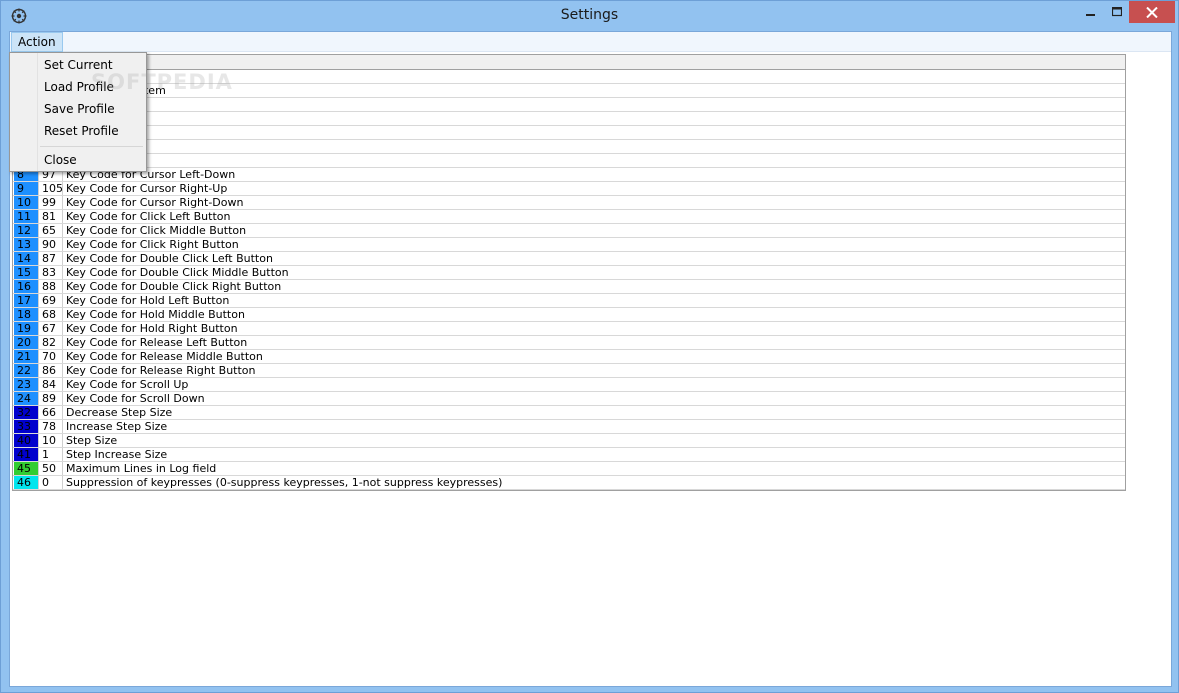  I want to click on row-description-cell: Key Code for Cursor Right-Up, so click(594, 188).